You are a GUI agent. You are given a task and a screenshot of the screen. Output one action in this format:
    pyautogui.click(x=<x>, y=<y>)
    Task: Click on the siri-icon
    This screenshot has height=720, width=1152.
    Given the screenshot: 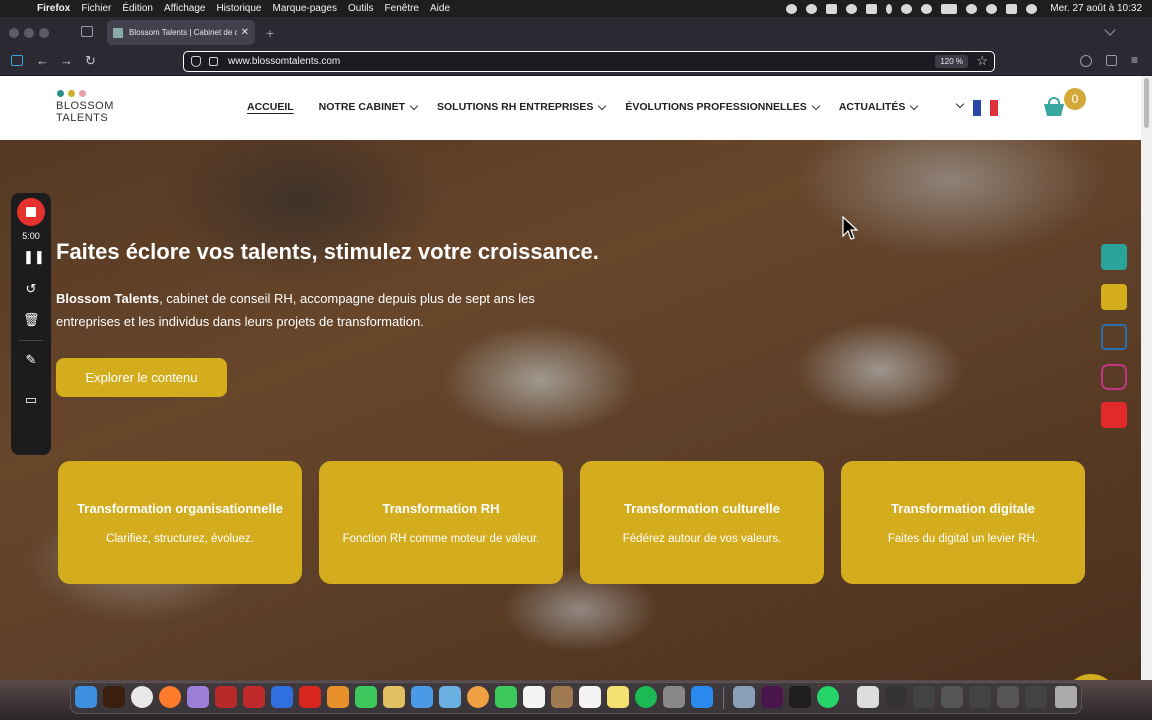 What is the action you would take?
    pyautogui.click(x=1032, y=8)
    